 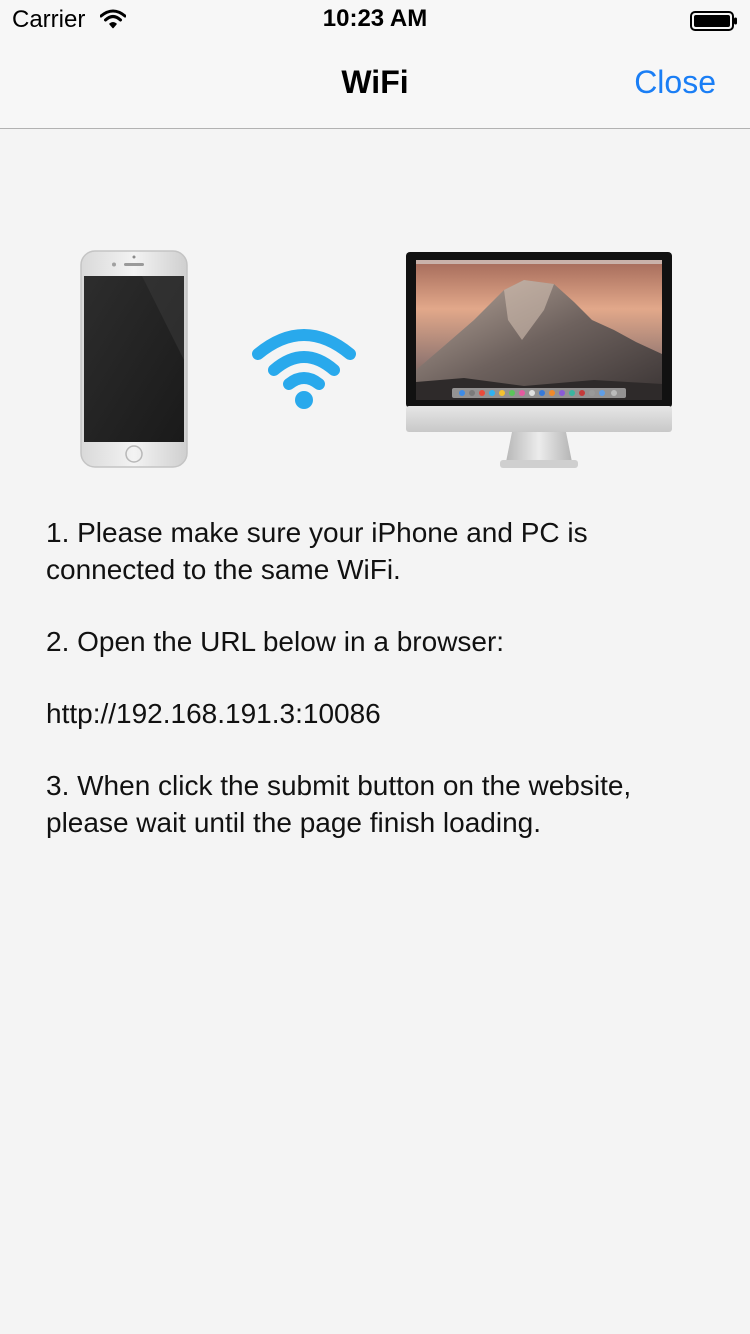 I want to click on clock: 10:23 AM, so click(x=375, y=18).